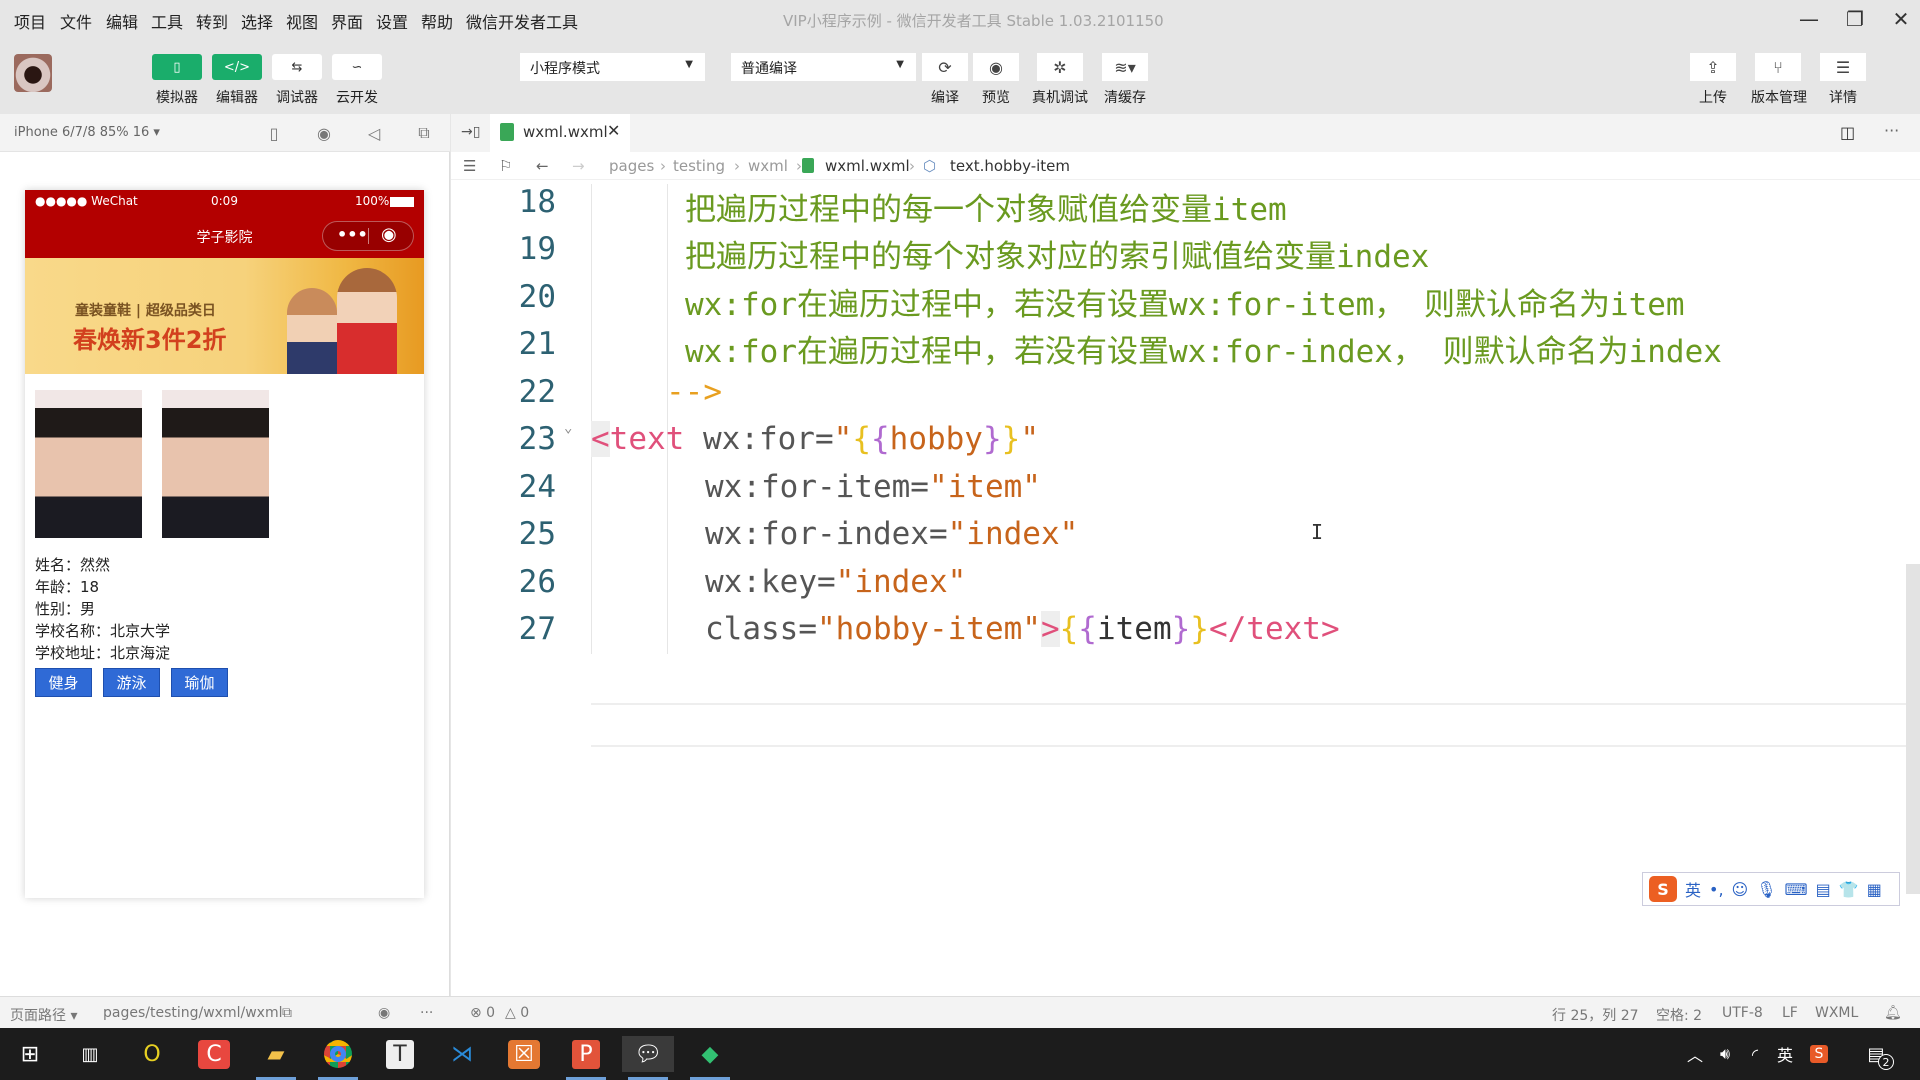 The height and width of the screenshot is (1080, 1920). What do you see at coordinates (1874, 889) in the screenshot?
I see `apps-grid-icon: ▦` at bounding box center [1874, 889].